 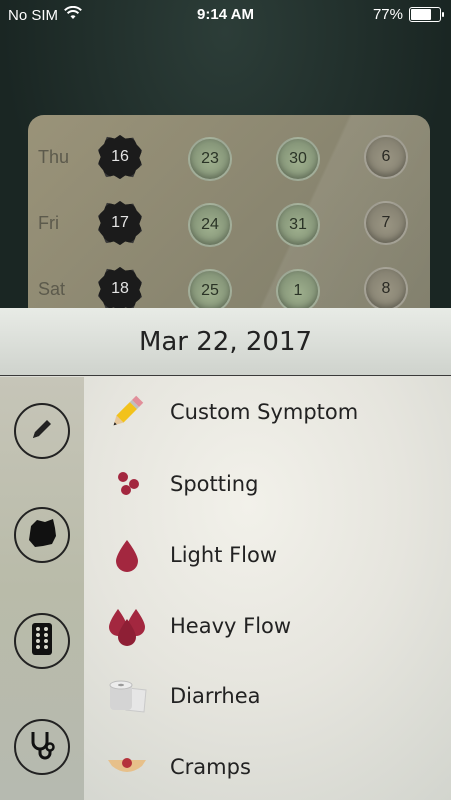 I want to click on drop-icon, so click(x=127, y=555).